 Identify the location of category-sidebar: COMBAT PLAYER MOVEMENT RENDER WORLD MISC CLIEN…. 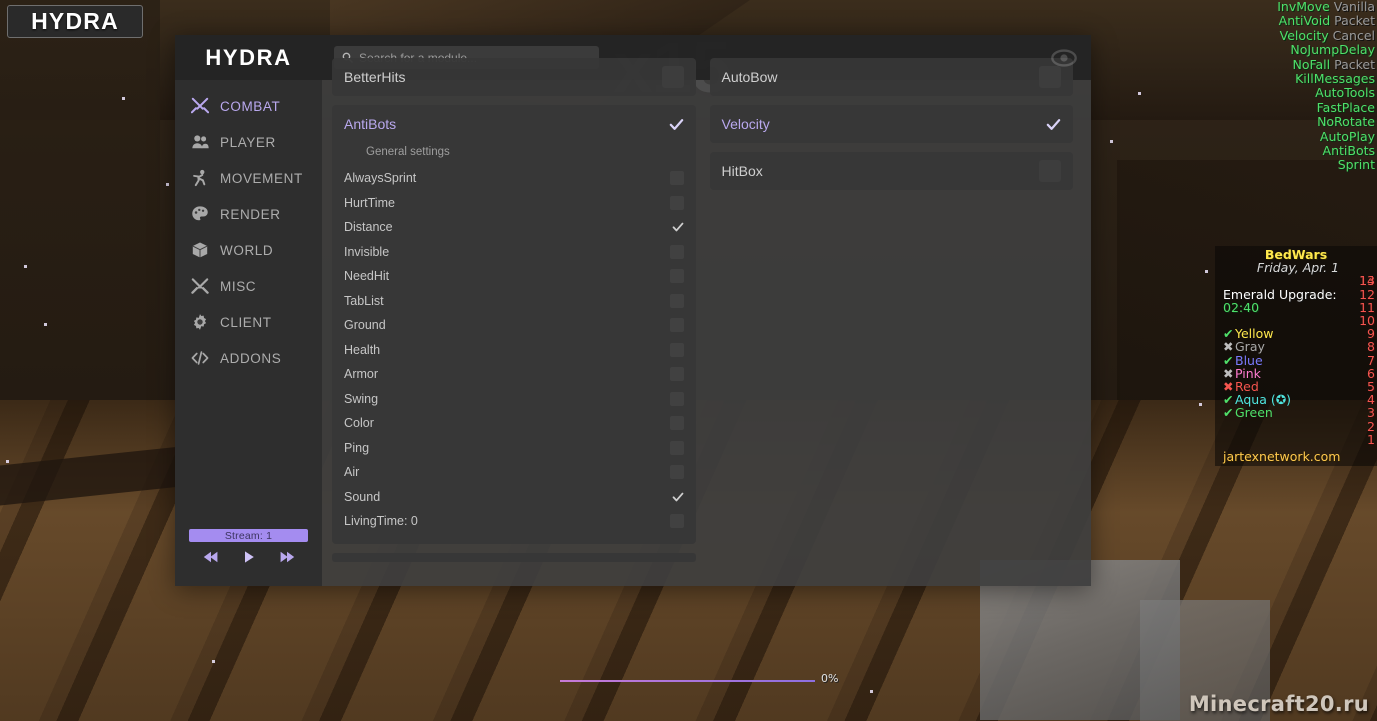
(248, 333).